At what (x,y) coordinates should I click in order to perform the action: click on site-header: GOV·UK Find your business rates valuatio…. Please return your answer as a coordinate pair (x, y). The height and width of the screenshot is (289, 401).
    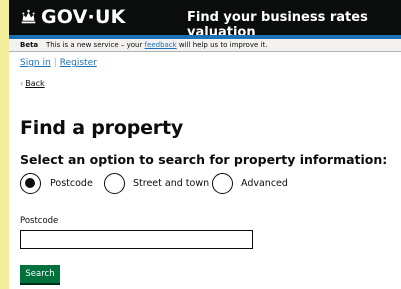
    Looking at the image, I should click on (205, 20).